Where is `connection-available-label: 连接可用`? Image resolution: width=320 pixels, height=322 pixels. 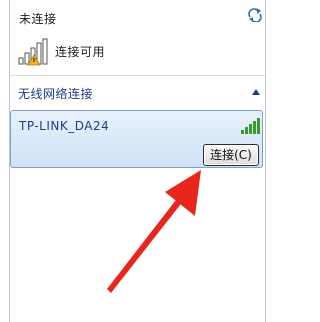
connection-available-label: 连接可用 is located at coordinates (80, 52).